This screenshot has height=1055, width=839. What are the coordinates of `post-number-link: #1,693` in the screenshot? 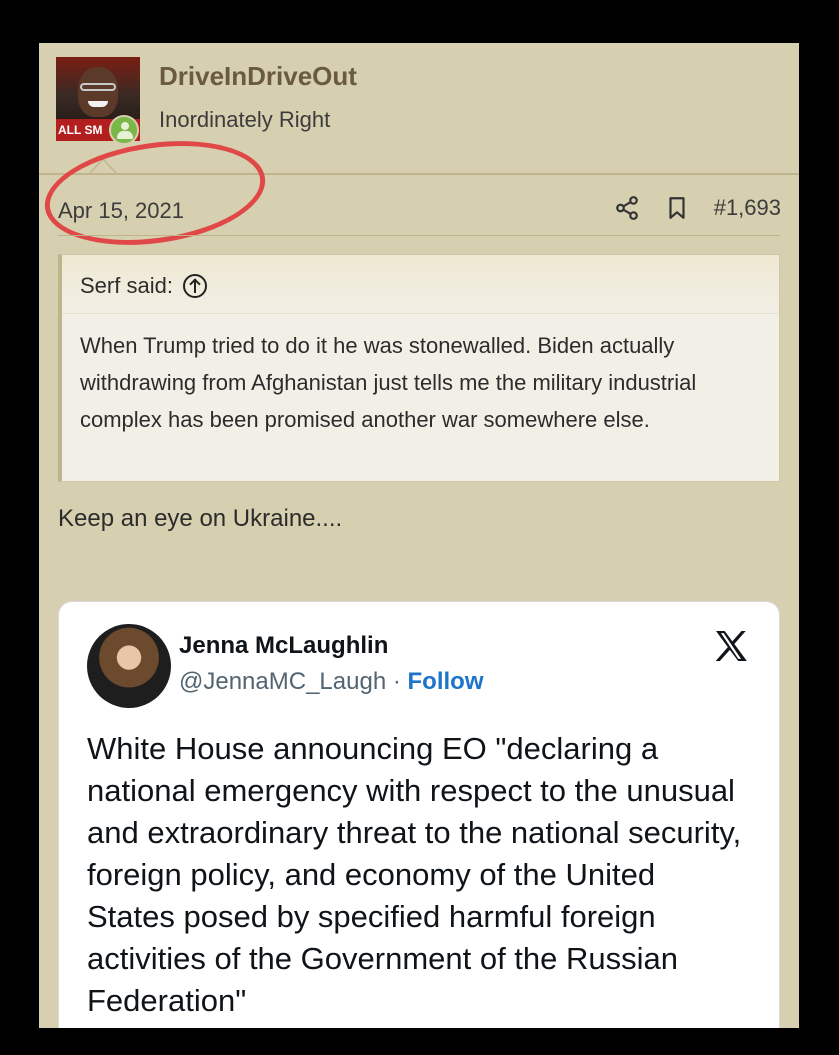 It's located at (747, 208).